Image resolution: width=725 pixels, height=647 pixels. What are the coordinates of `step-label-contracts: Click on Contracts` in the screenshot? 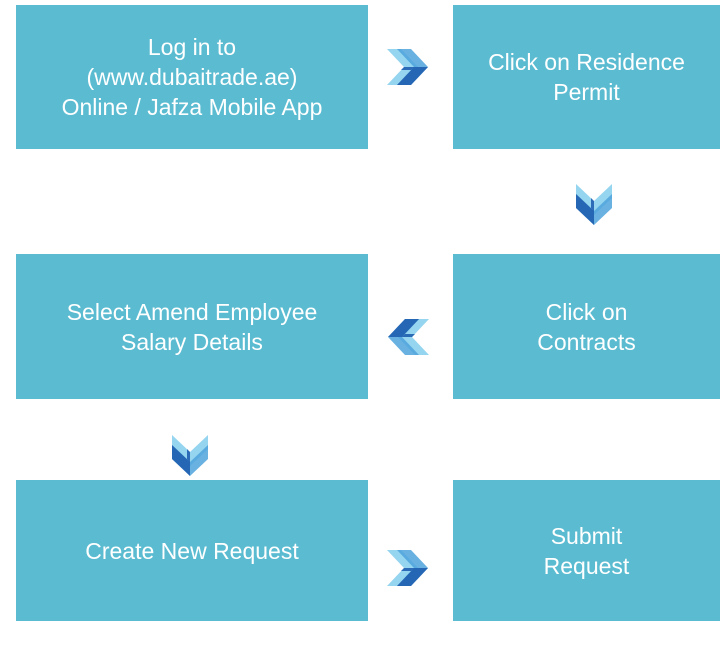 It's located at (586, 326).